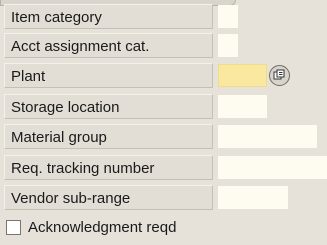 The image size is (327, 245). I want to click on value-help-icon, so click(279, 75).